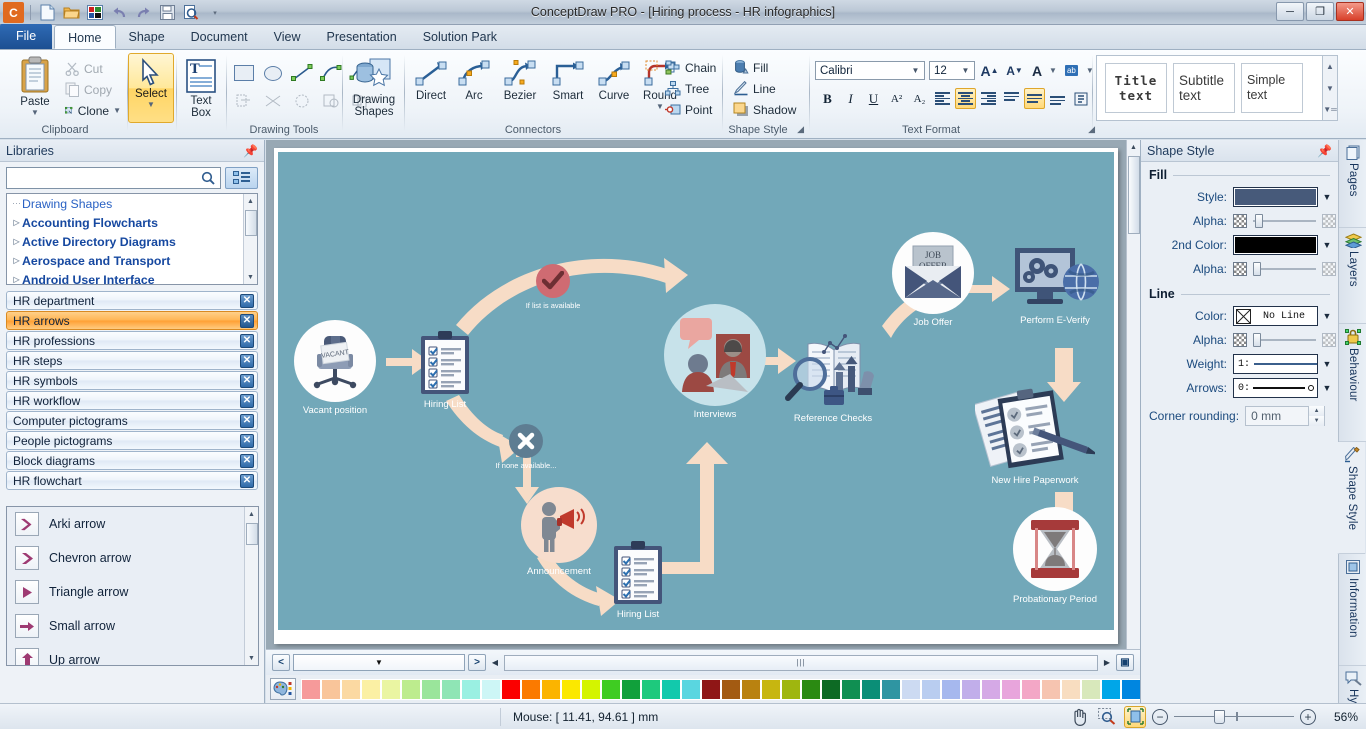 The width and height of the screenshot is (1366, 729). What do you see at coordinates (1330, 88) in the screenshot?
I see `gallery-scroll-down: ▼` at bounding box center [1330, 88].